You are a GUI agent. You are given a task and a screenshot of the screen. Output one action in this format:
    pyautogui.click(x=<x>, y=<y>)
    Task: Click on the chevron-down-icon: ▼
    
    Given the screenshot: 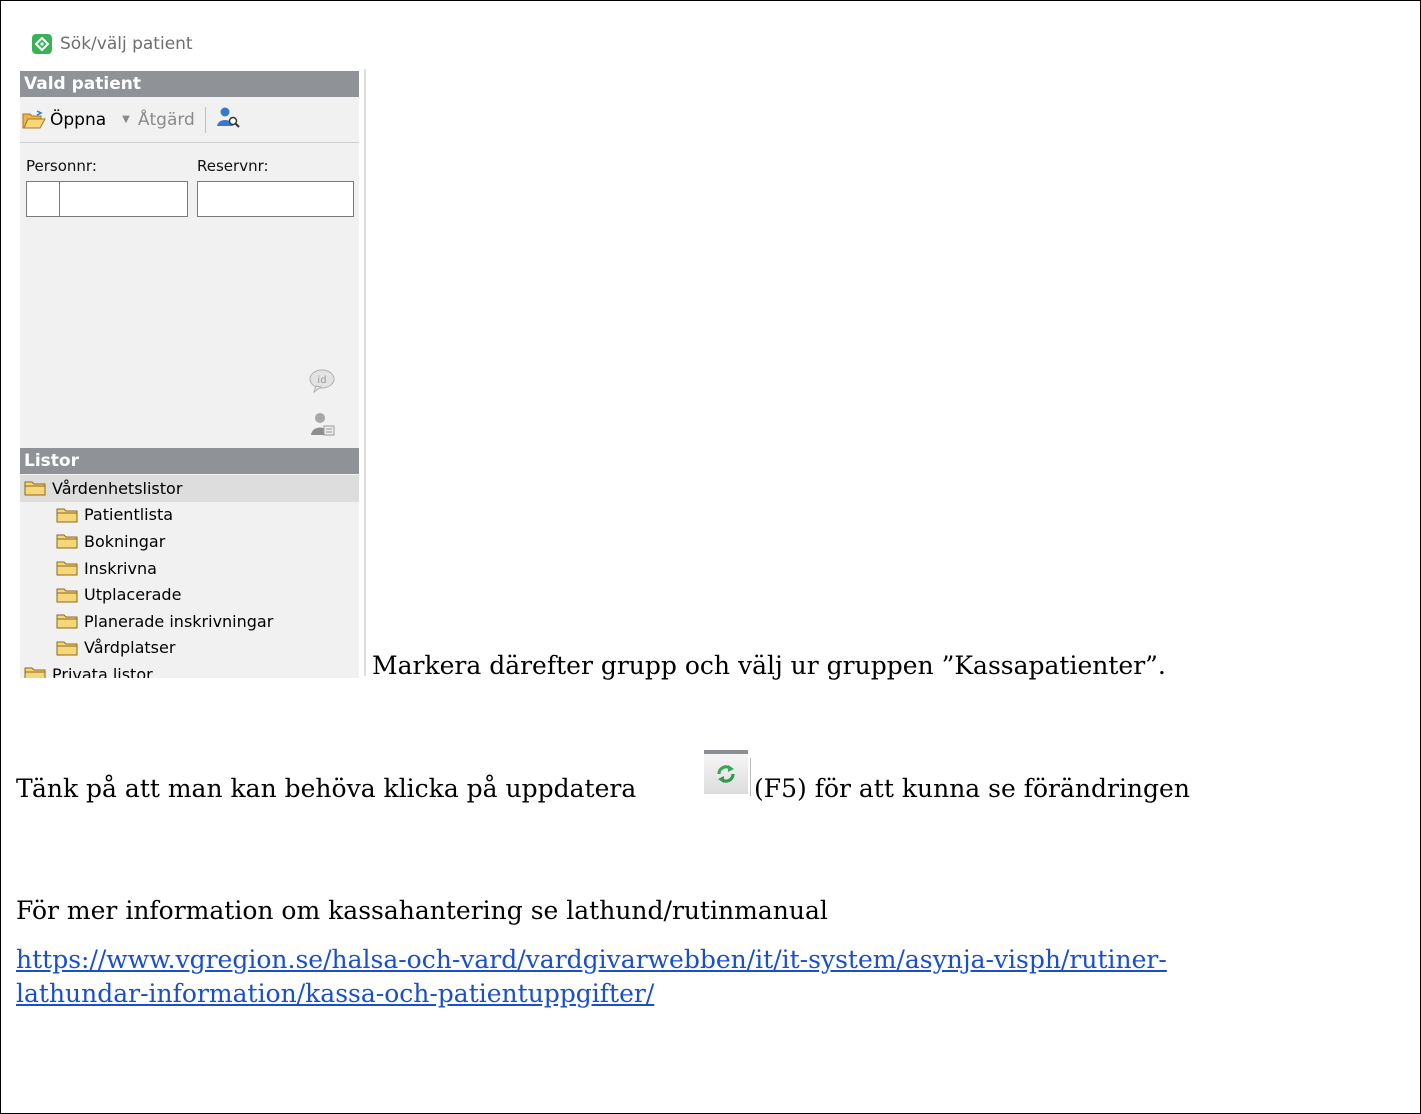 What is the action you would take?
    pyautogui.click(x=126, y=119)
    